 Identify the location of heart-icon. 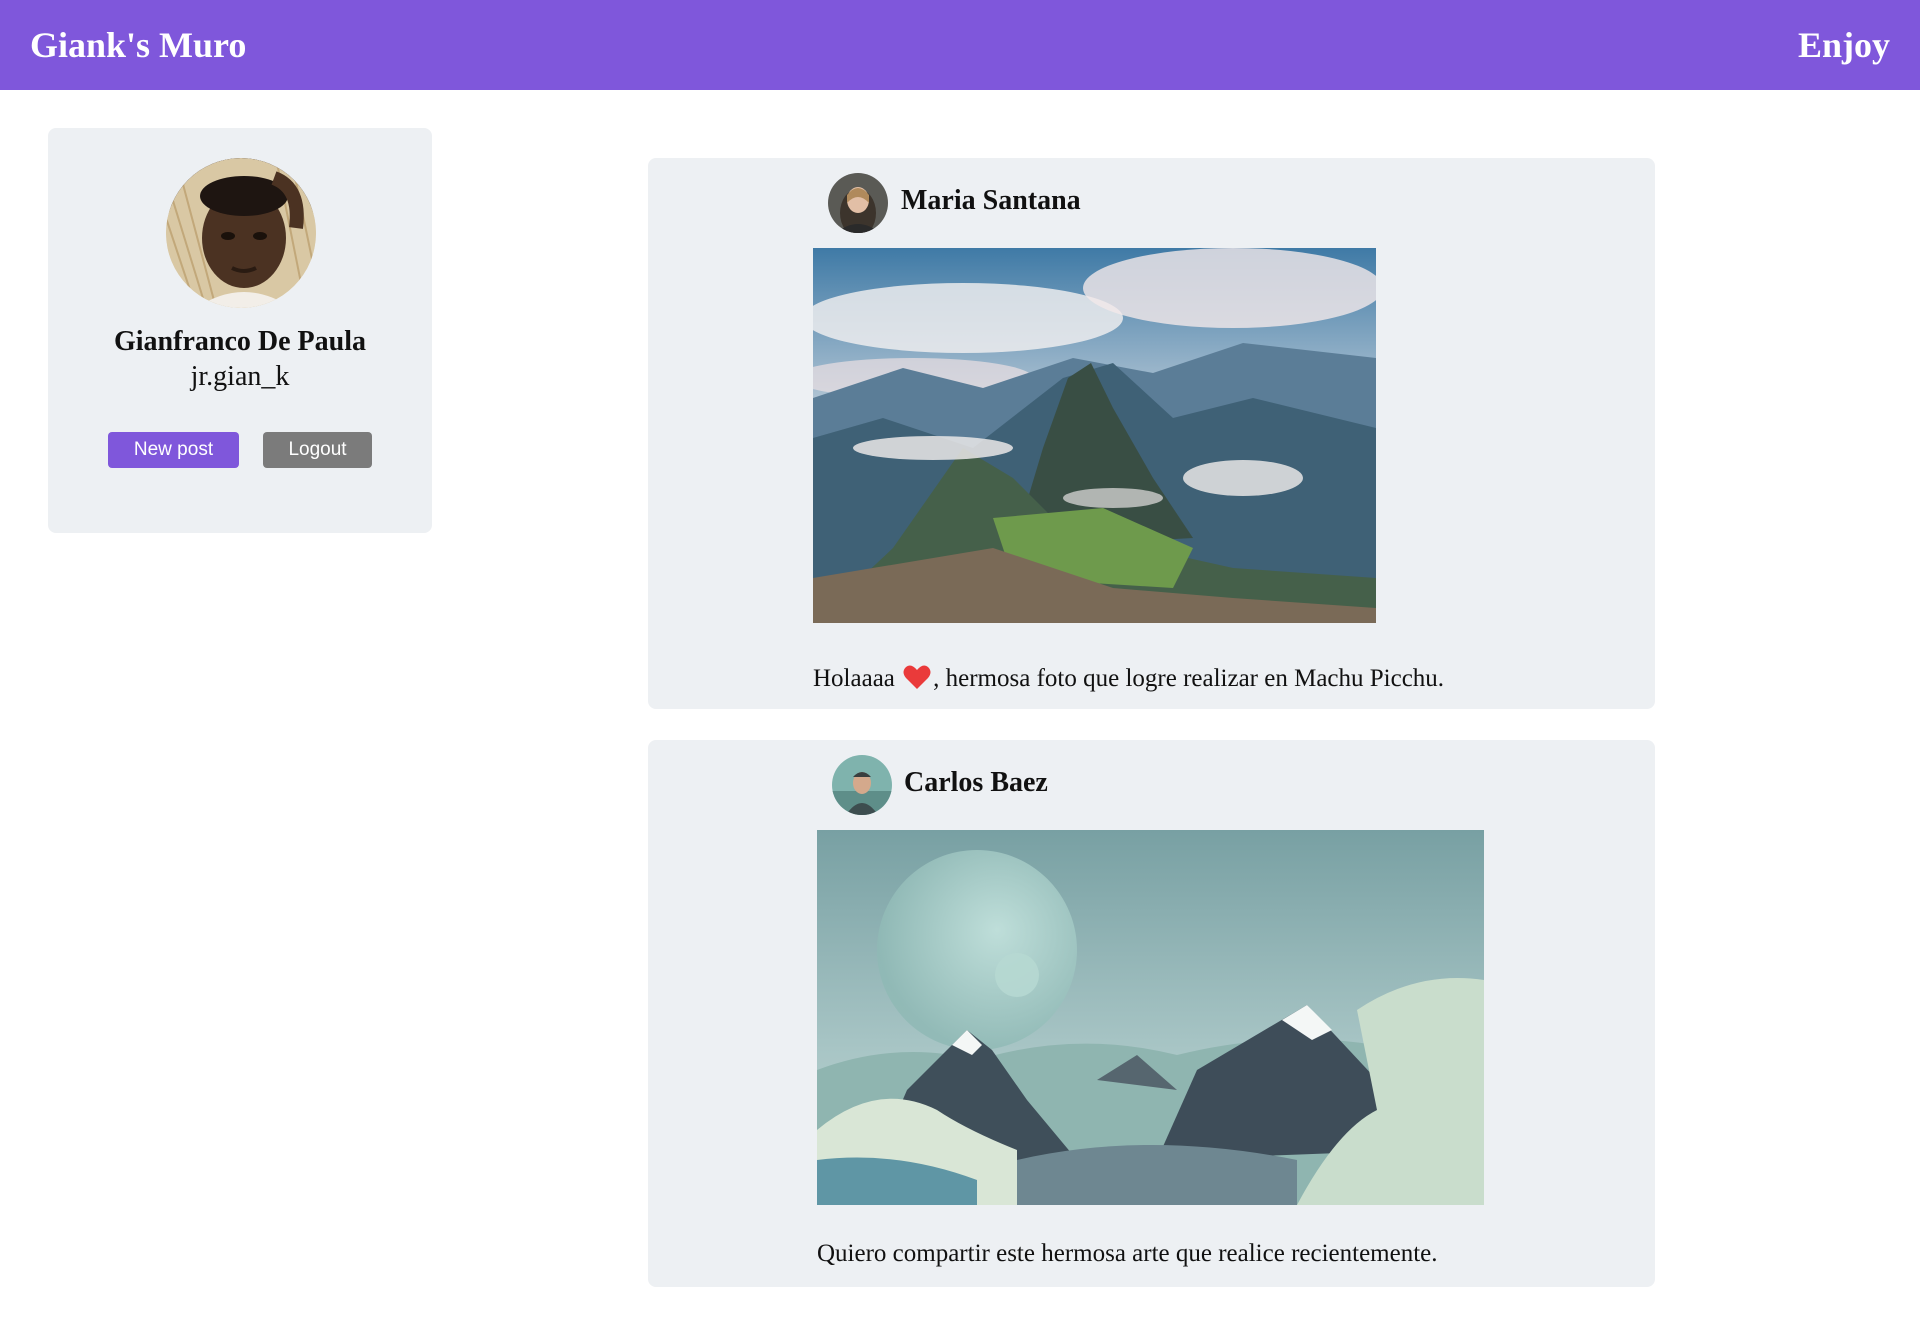
(917, 677).